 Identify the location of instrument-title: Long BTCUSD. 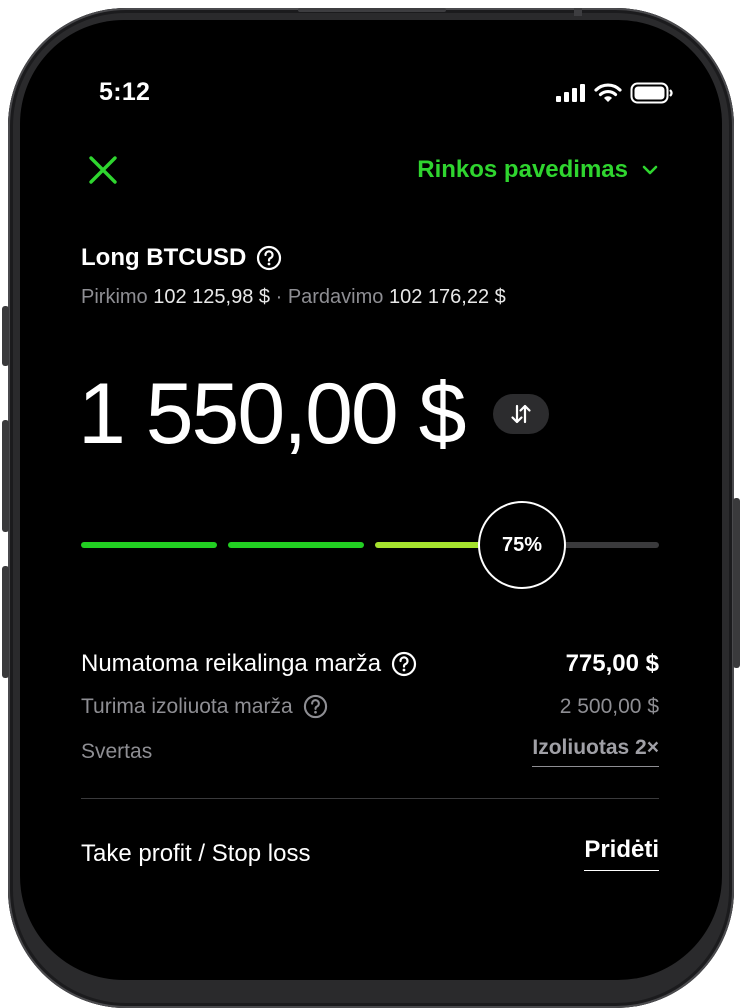
(164, 257).